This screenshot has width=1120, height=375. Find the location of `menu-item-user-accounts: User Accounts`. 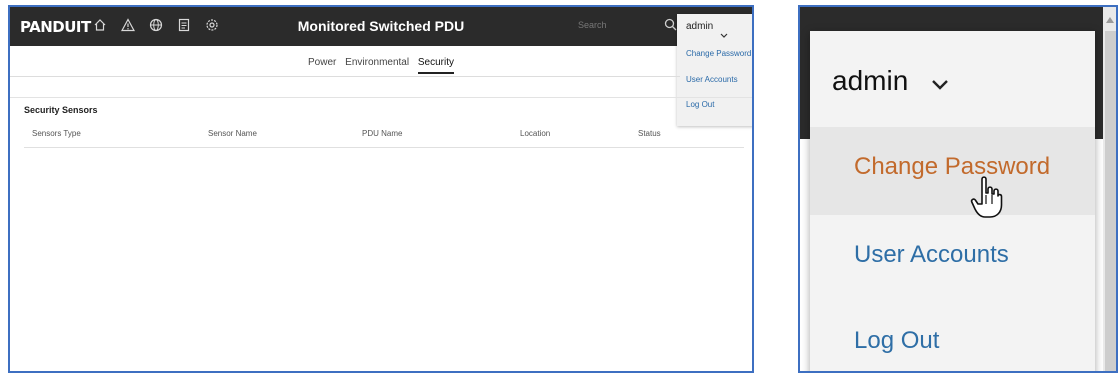

menu-item-user-accounts: User Accounts is located at coordinates (712, 79).